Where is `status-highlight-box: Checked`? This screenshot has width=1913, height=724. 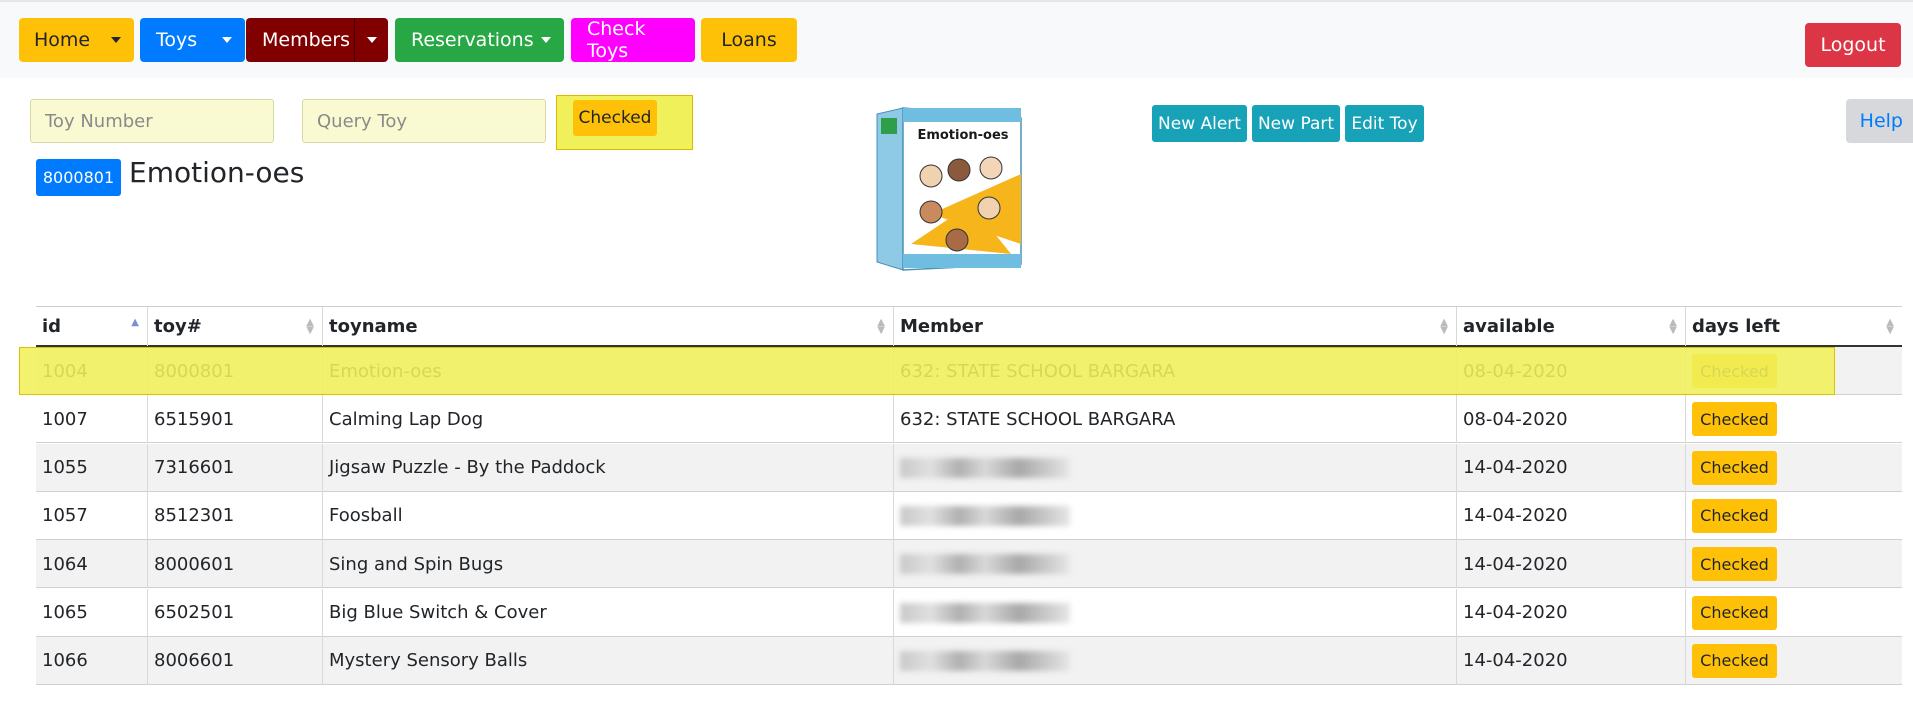
status-highlight-box: Checked is located at coordinates (624, 122).